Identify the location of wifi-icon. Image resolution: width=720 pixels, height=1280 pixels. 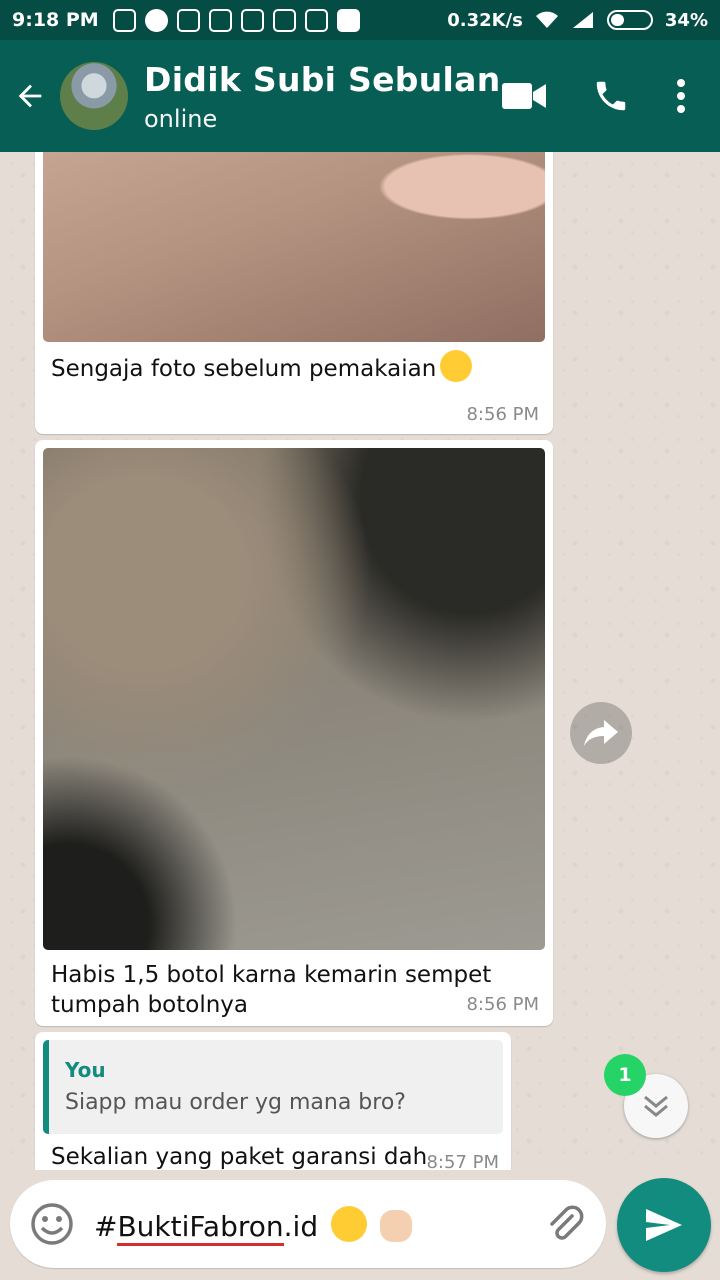
(546, 19).